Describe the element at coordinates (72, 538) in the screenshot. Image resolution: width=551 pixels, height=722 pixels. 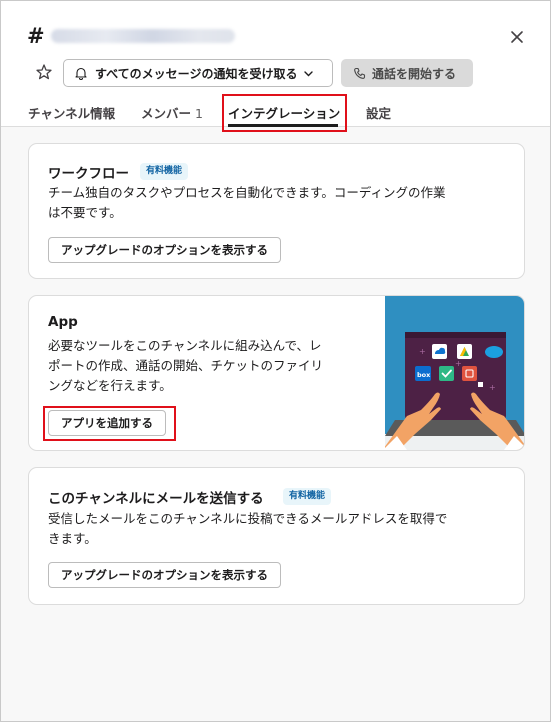
I see `description-line: きます。` at that location.